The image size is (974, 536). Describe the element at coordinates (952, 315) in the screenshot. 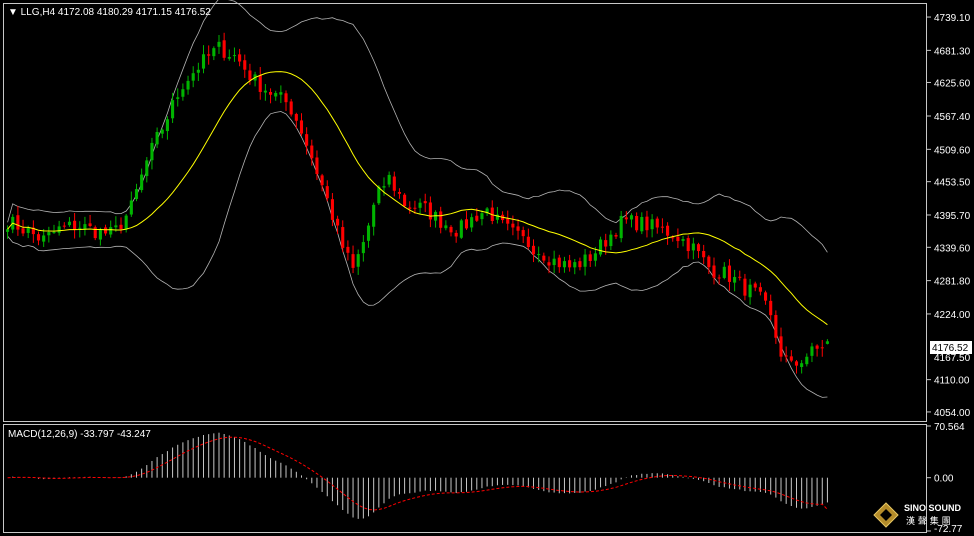

I see `price-tick-label: 4224.00` at that location.